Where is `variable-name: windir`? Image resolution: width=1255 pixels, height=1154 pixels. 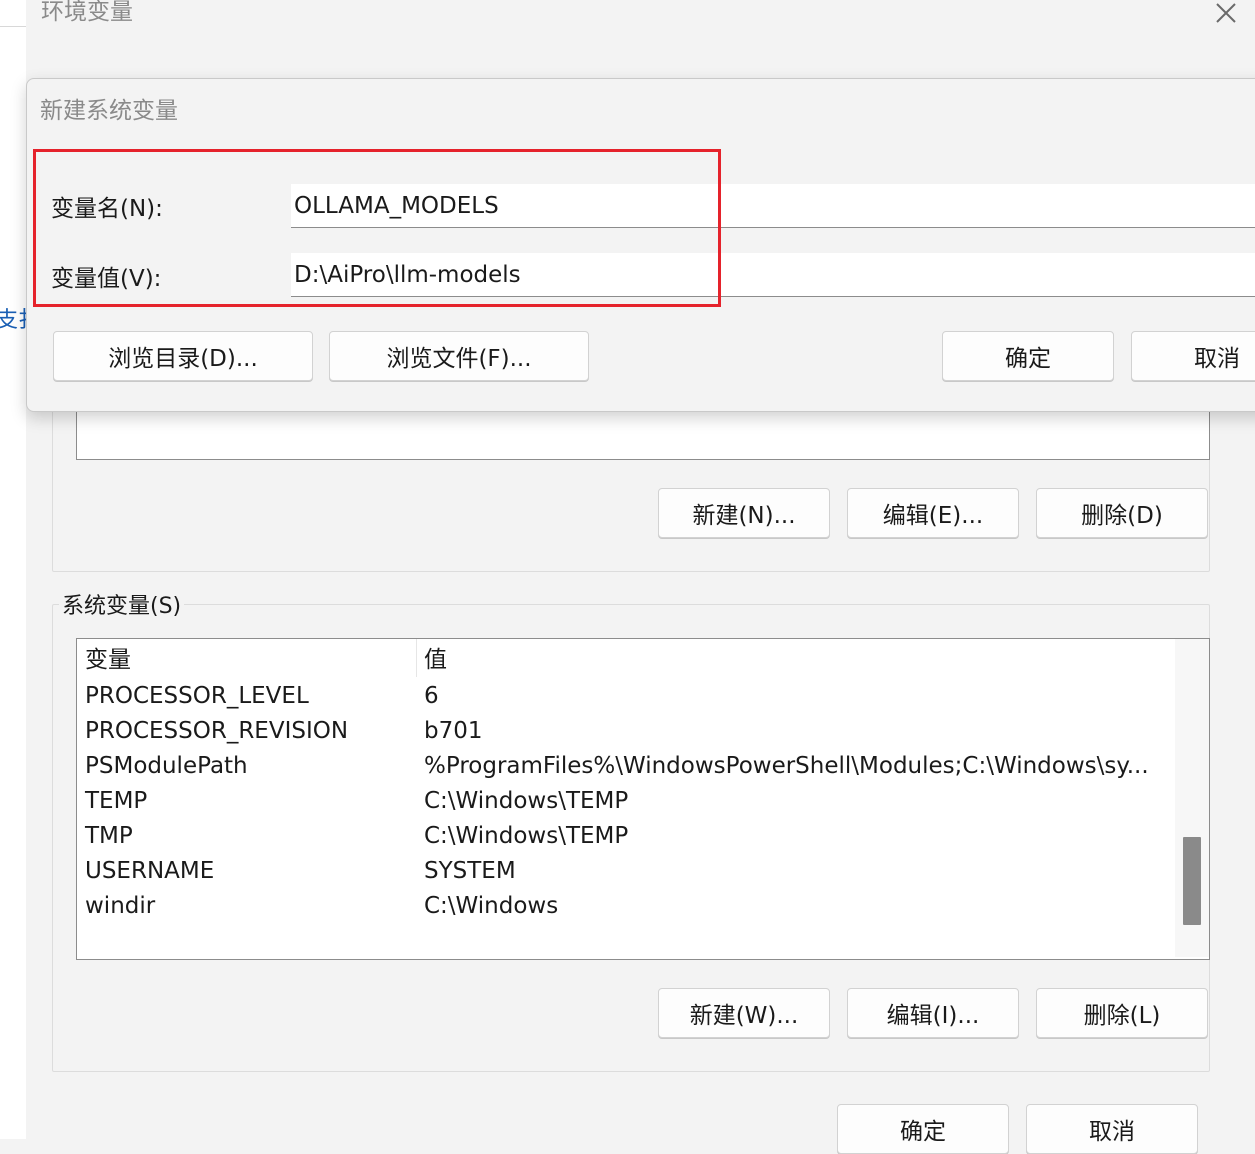
variable-name: windir is located at coordinates (120, 906).